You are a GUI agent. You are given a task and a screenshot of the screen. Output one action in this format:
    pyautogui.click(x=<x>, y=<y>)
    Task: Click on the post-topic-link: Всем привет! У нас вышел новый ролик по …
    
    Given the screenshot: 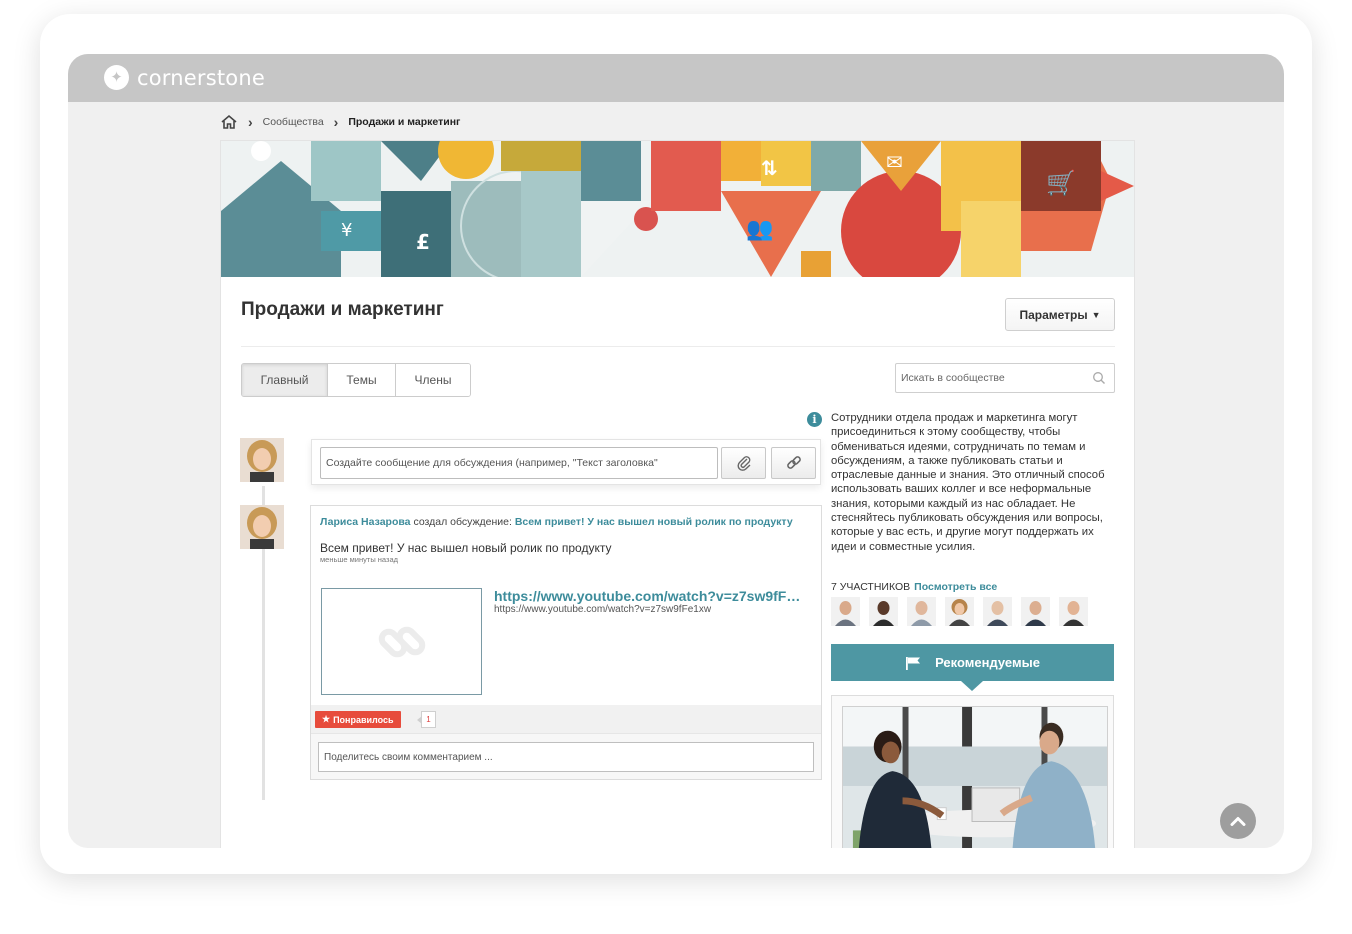 What is the action you would take?
    pyautogui.click(x=654, y=522)
    